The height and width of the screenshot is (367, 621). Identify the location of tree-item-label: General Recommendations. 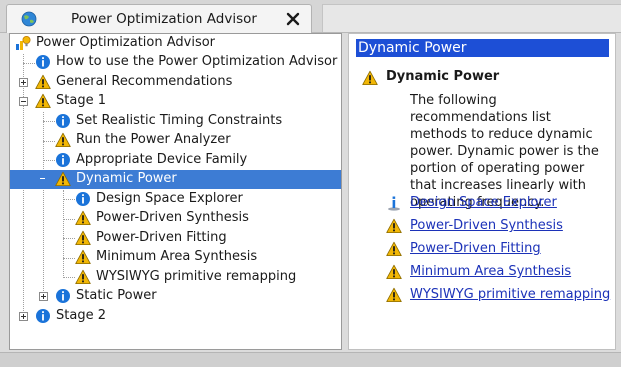
(144, 81).